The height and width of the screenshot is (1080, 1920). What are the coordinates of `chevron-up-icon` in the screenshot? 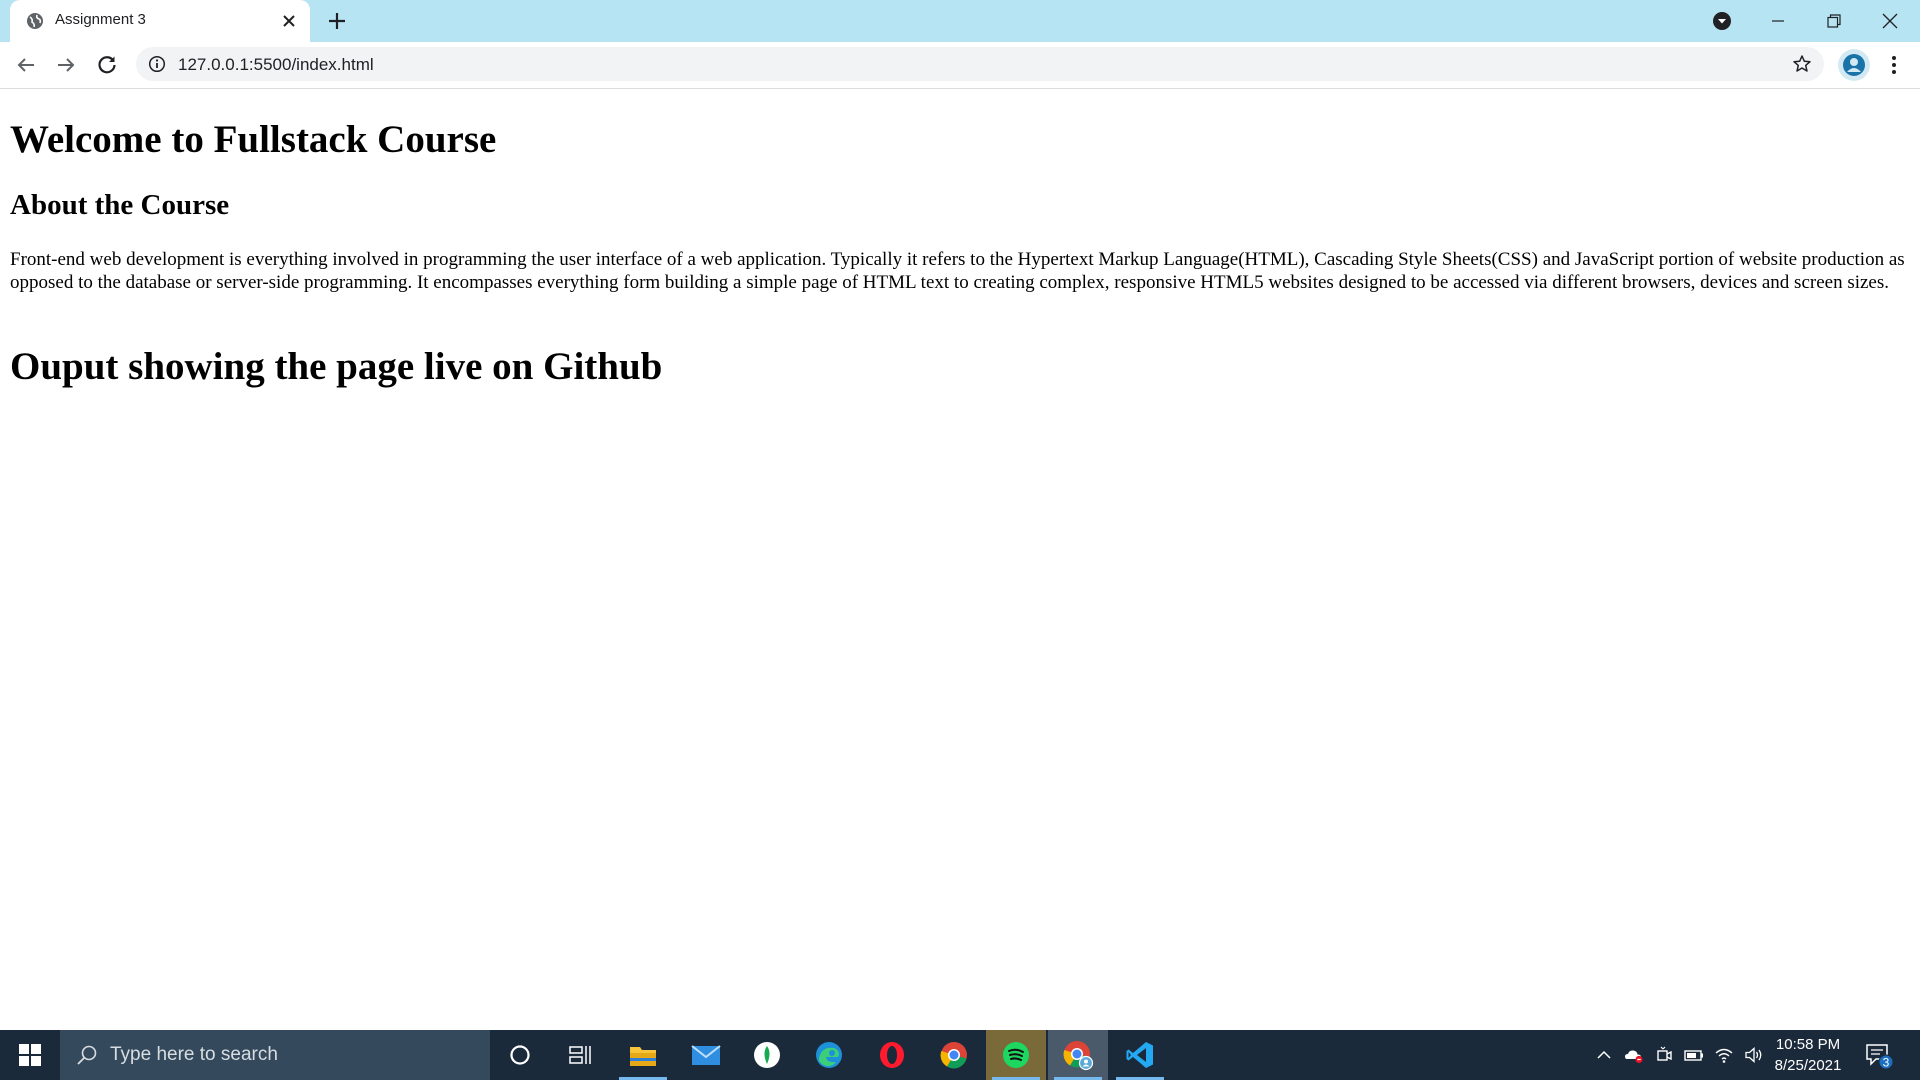 It's located at (1604, 1055).